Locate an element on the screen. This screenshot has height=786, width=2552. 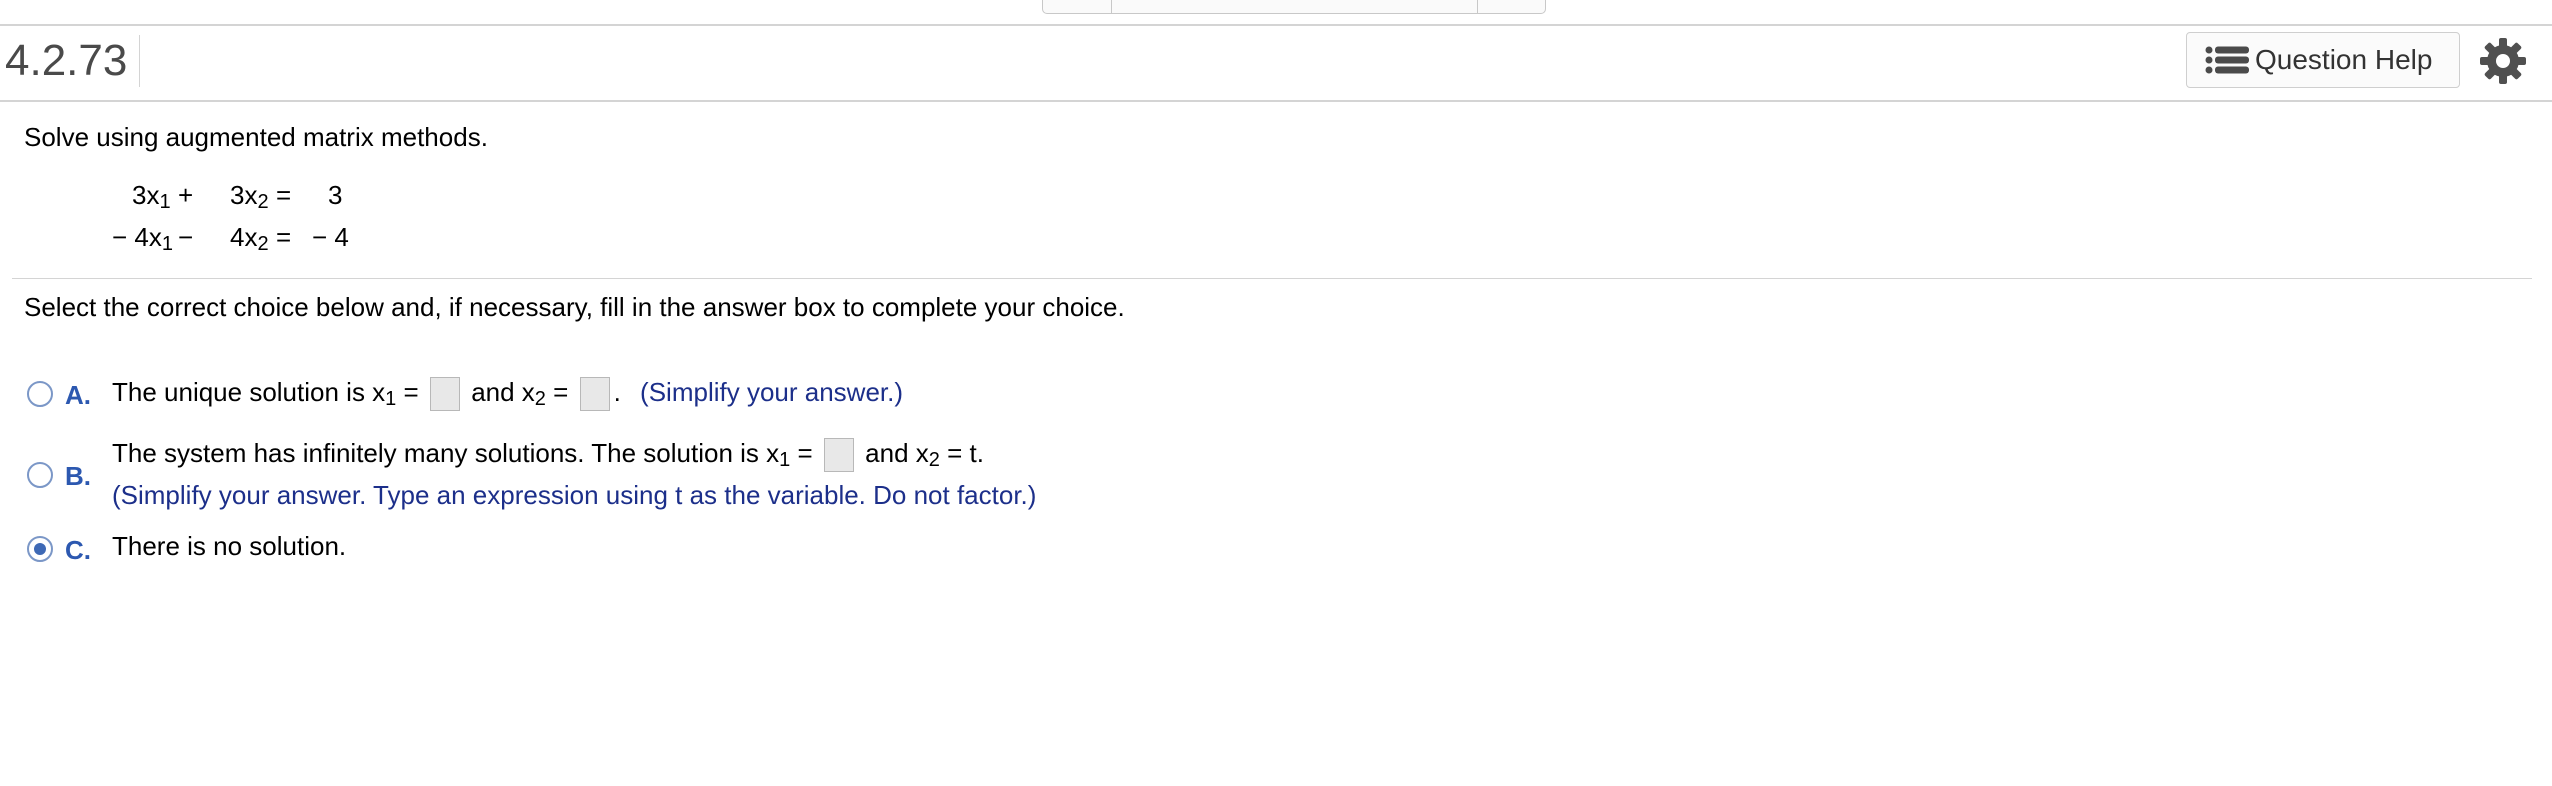
choice-c-letter: C. is located at coordinates (78, 550).